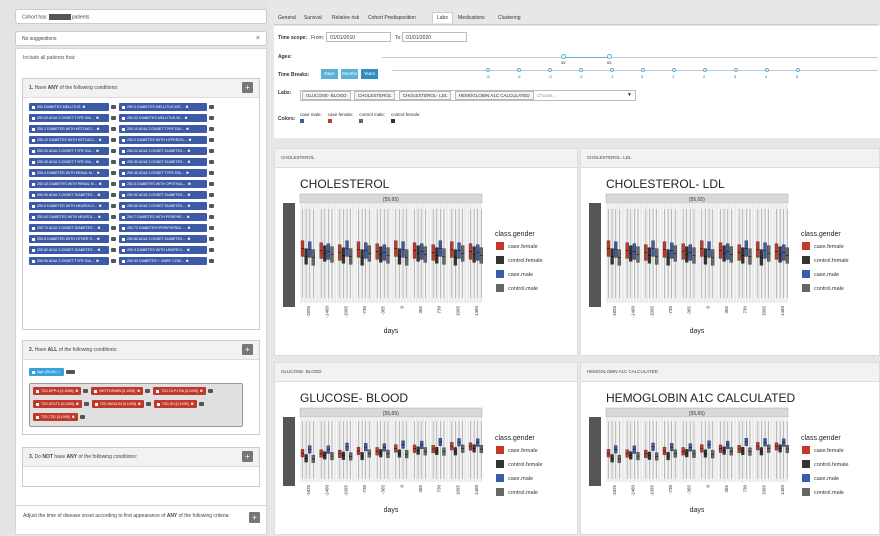 This screenshot has width=880, height=536. I want to click on medication-tag: T2D,GLP1 RA [0,1095] ✖, so click(179, 391).